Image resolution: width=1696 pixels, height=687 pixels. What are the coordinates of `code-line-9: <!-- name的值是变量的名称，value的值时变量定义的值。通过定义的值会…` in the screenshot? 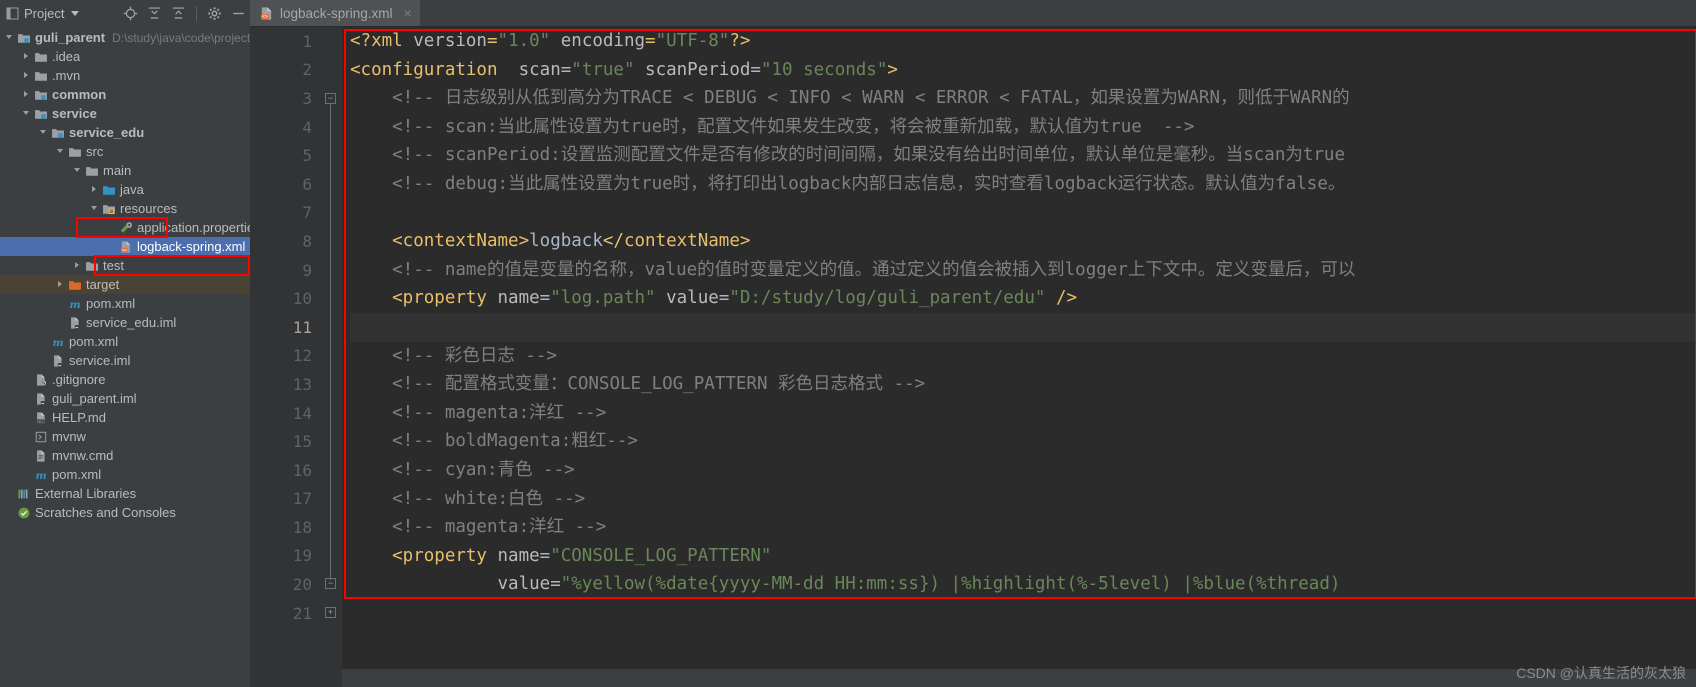 It's located at (1023, 270).